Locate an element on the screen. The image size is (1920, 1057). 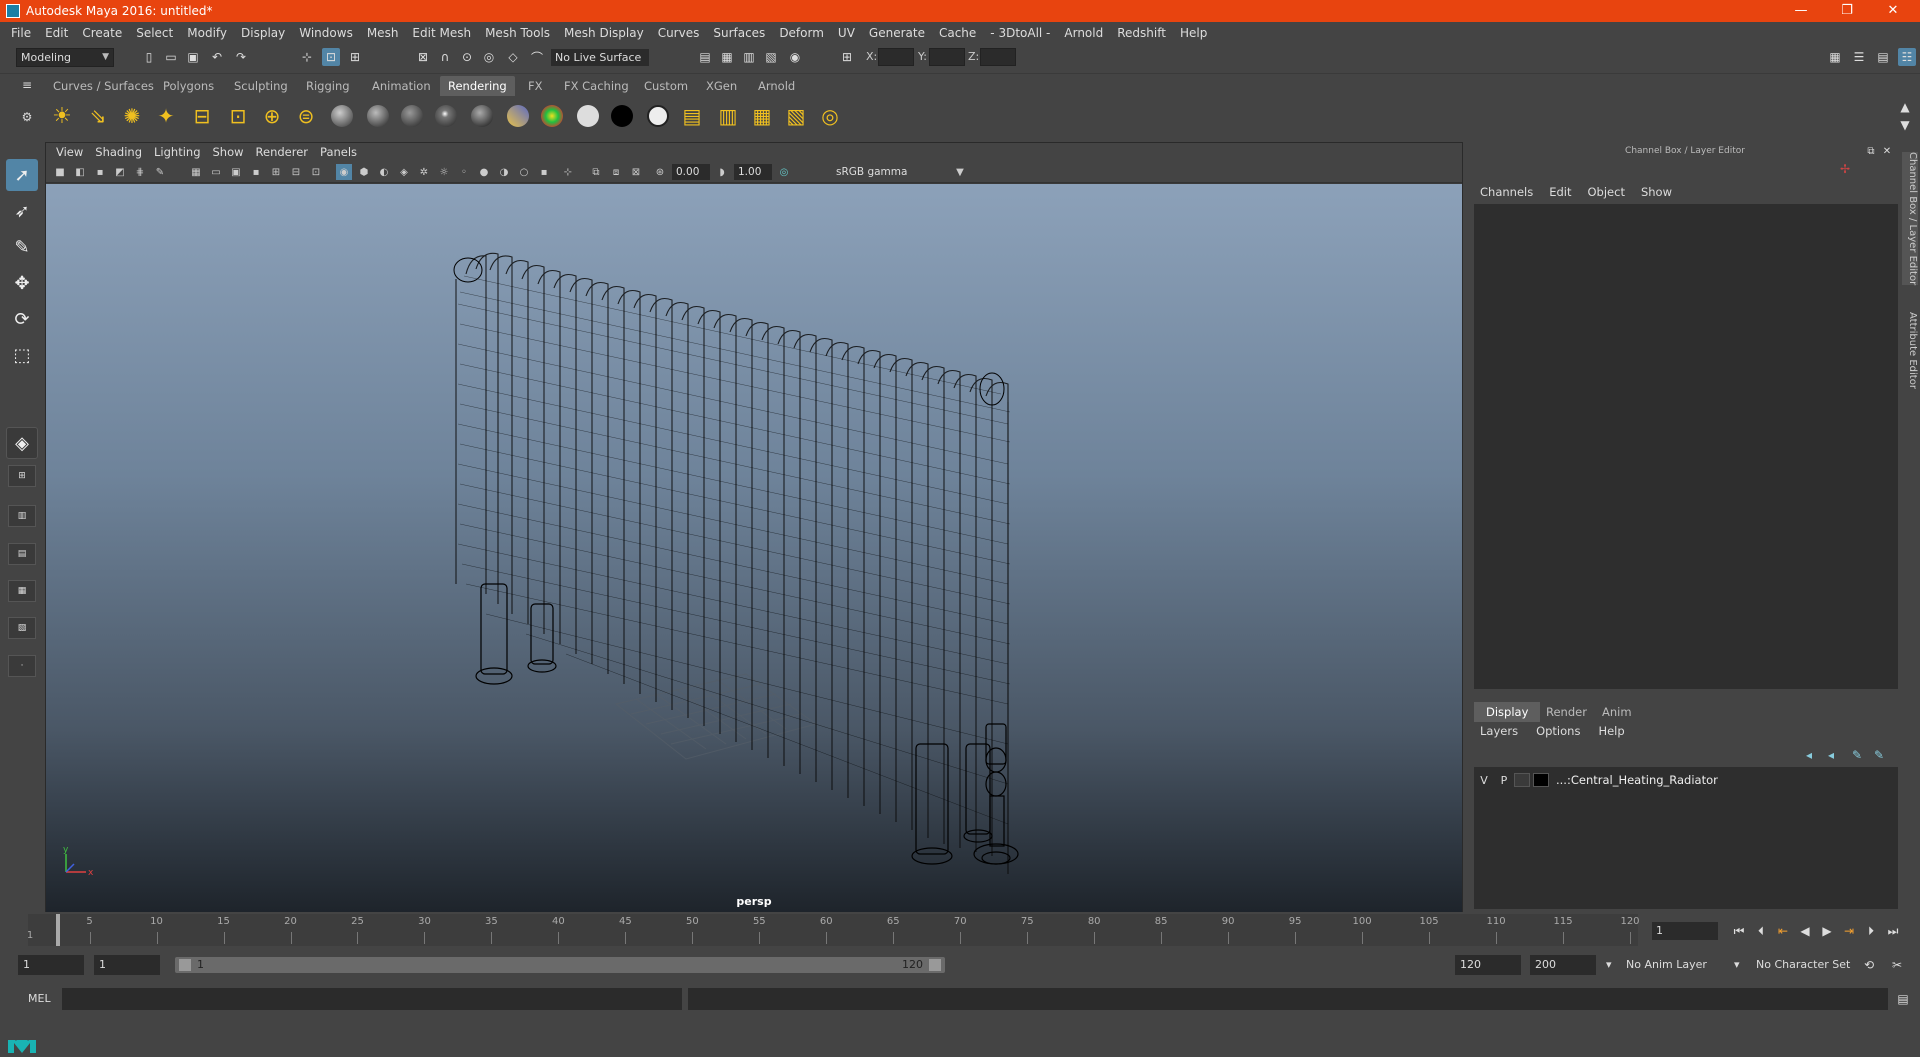
hypershade-layout-icon: ▧ is located at coordinates (22, 628).